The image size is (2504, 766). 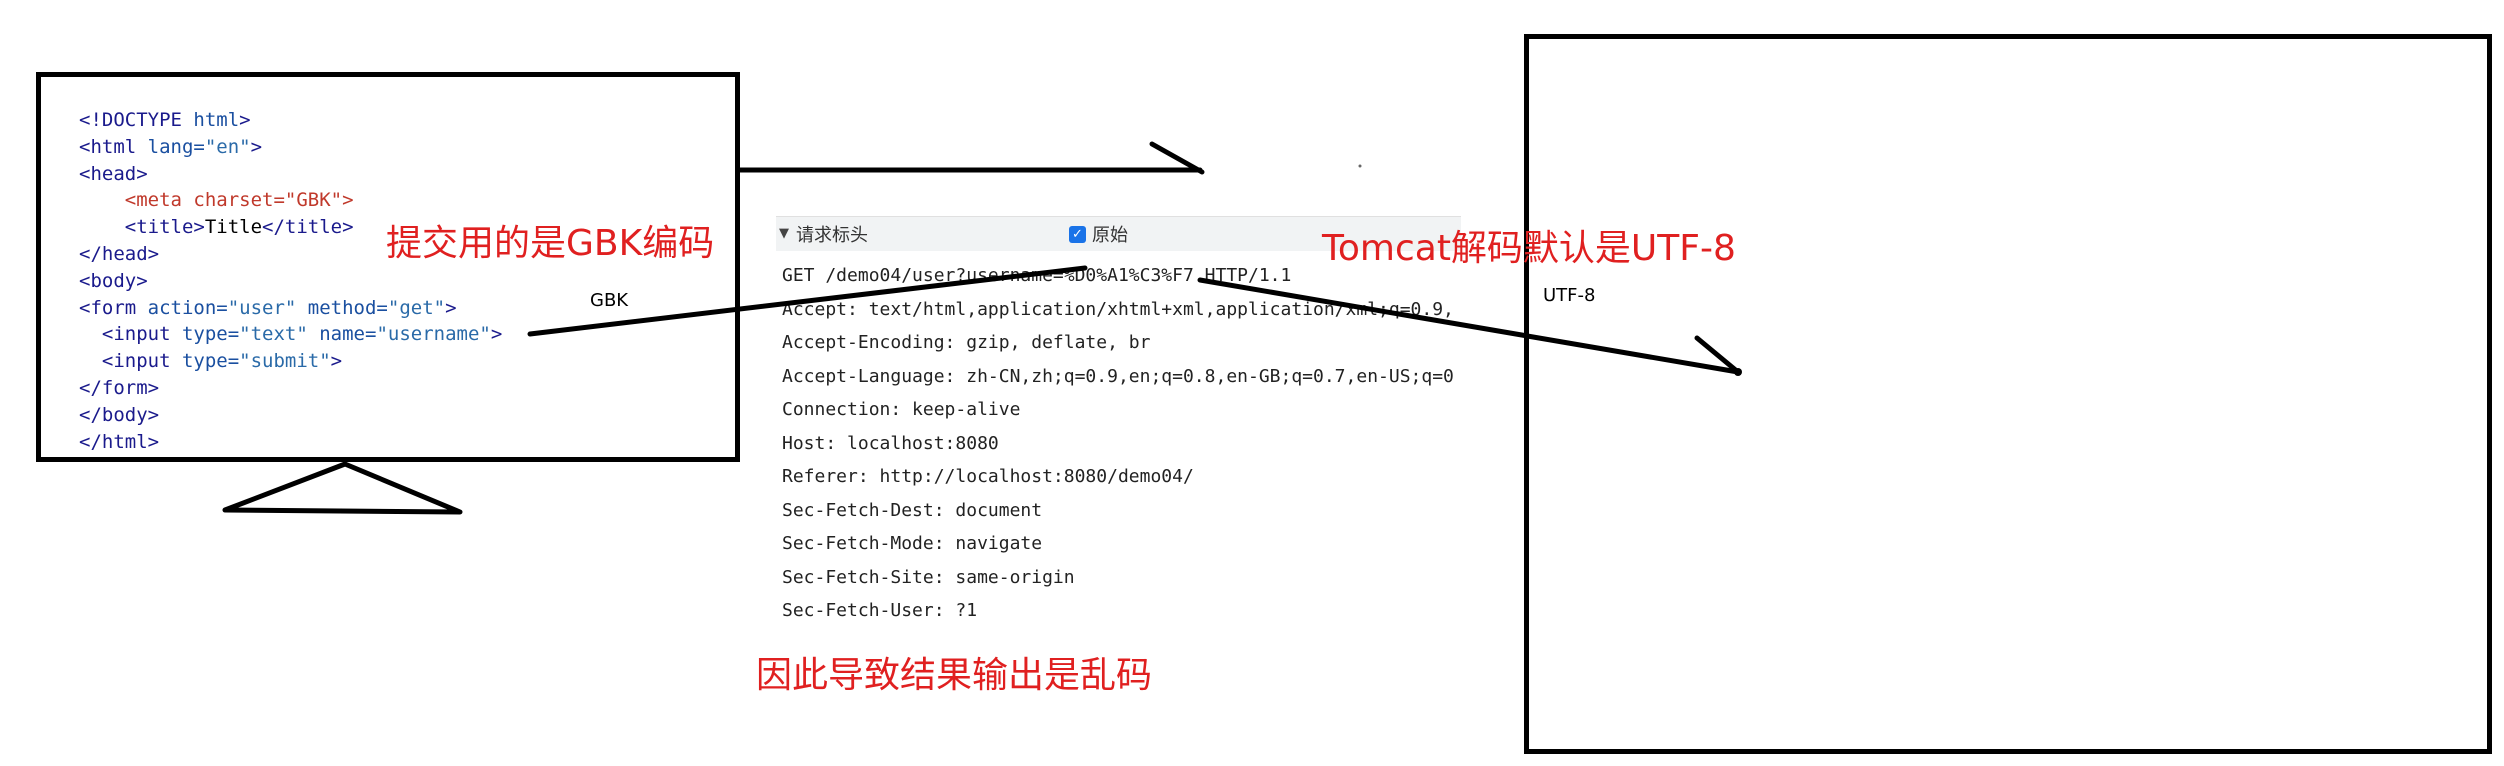 I want to click on request-arrow-line, so click(x=807, y=301).